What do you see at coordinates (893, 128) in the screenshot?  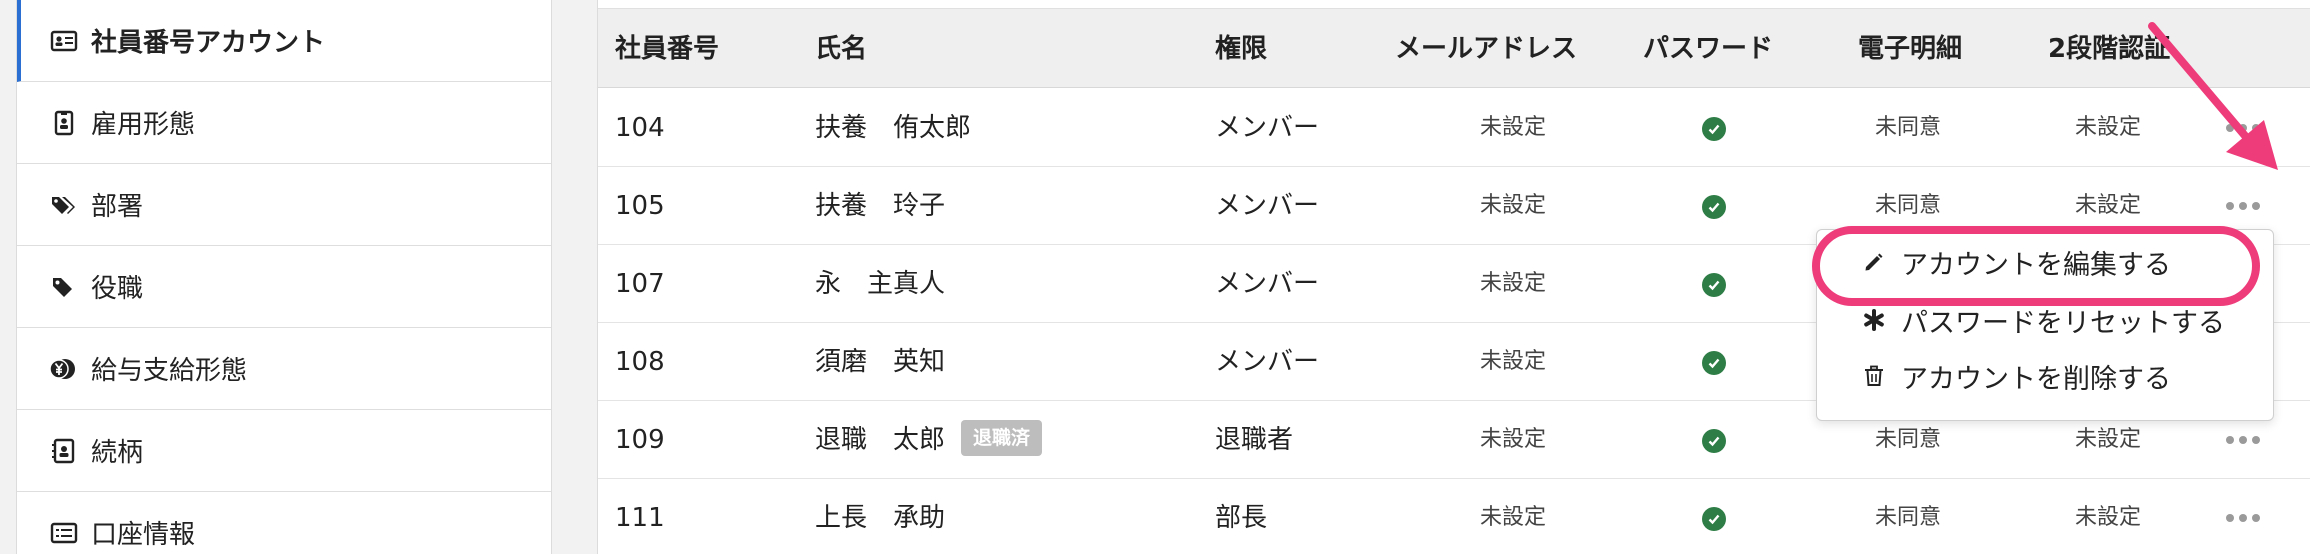 I see `employee-name: 扶養 侑太郎` at bounding box center [893, 128].